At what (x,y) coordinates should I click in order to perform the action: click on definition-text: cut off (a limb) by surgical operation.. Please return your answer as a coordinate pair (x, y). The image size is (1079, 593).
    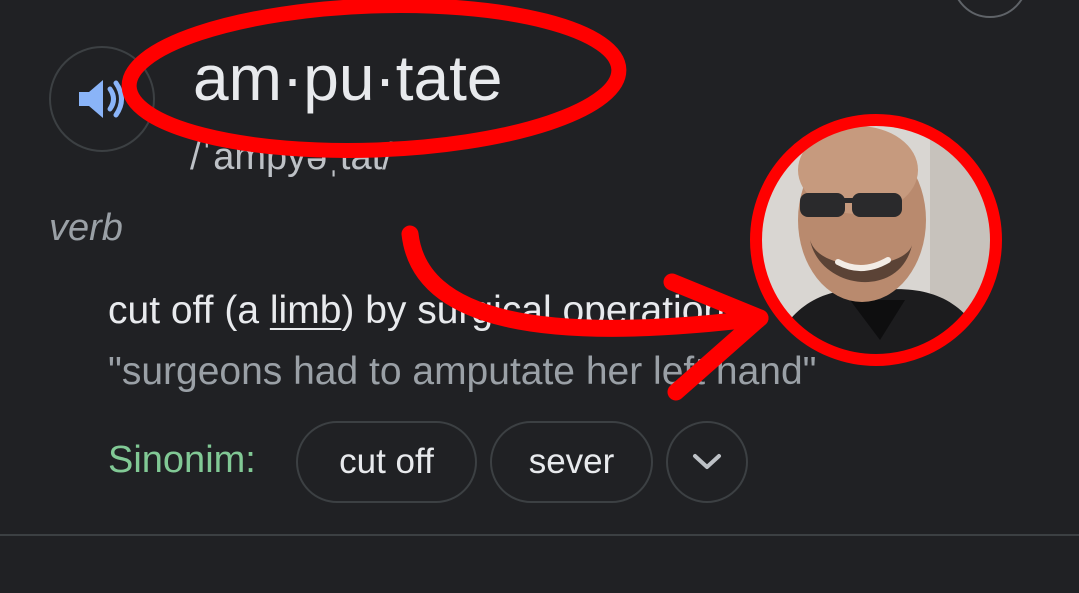
    Looking at the image, I should click on (422, 311).